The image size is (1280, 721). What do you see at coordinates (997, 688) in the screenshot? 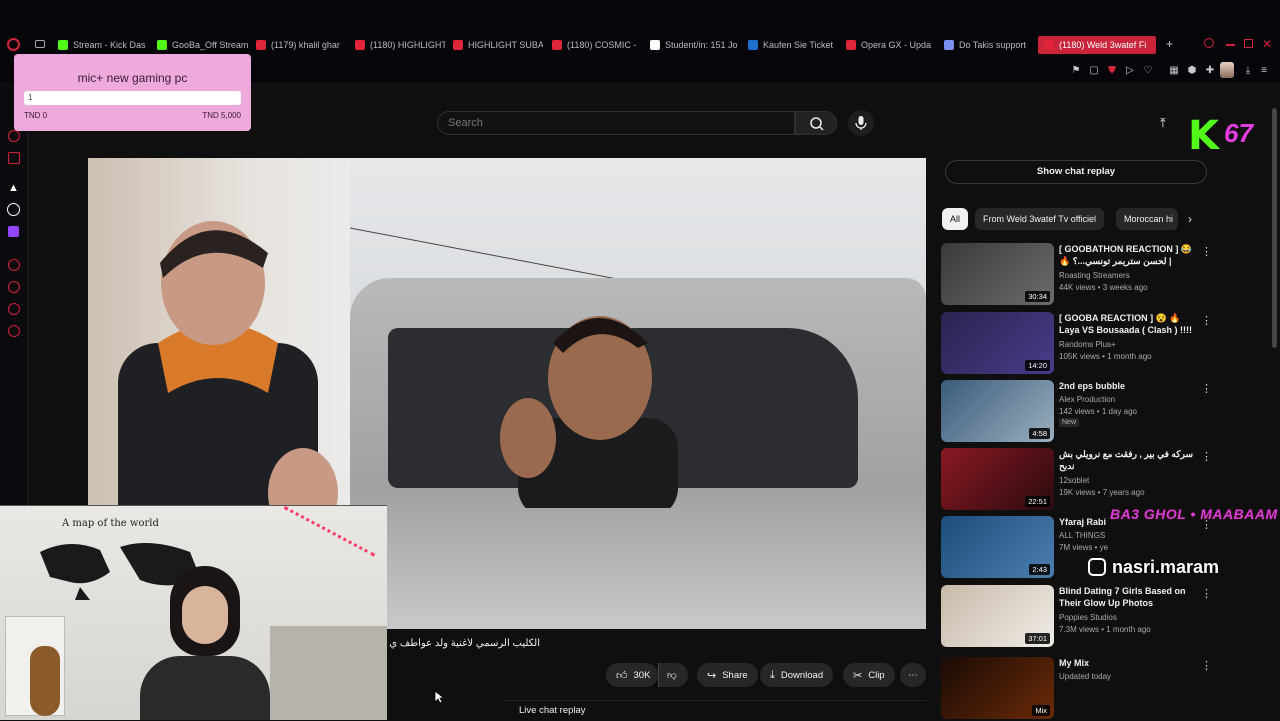
I see `video-thumbnail: Mix` at bounding box center [997, 688].